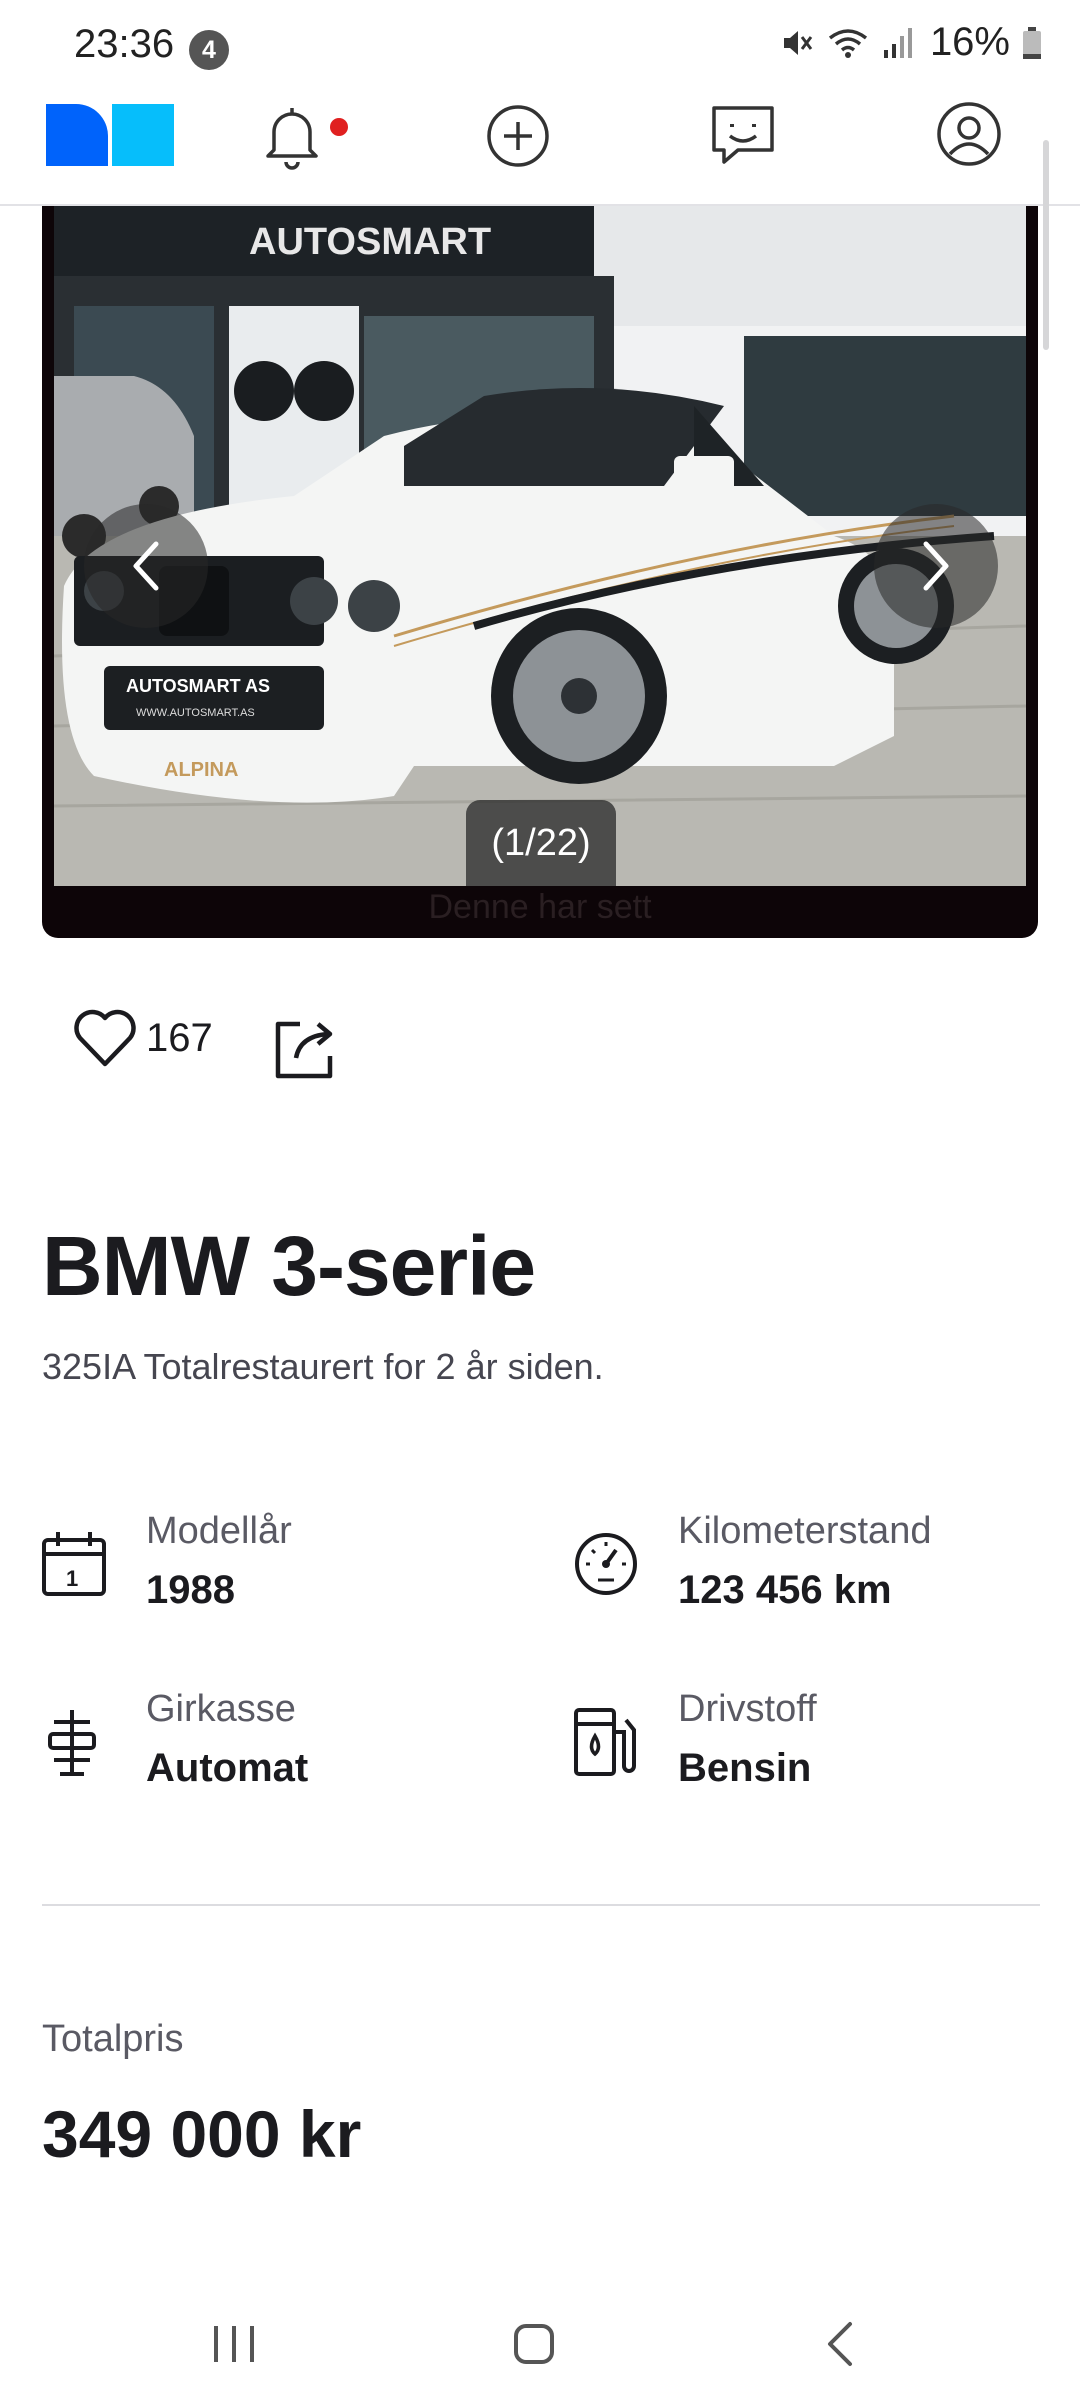 Image resolution: width=1080 pixels, height=2400 pixels. I want to click on dealer-sign-text: AUTOSMART, so click(370, 242).